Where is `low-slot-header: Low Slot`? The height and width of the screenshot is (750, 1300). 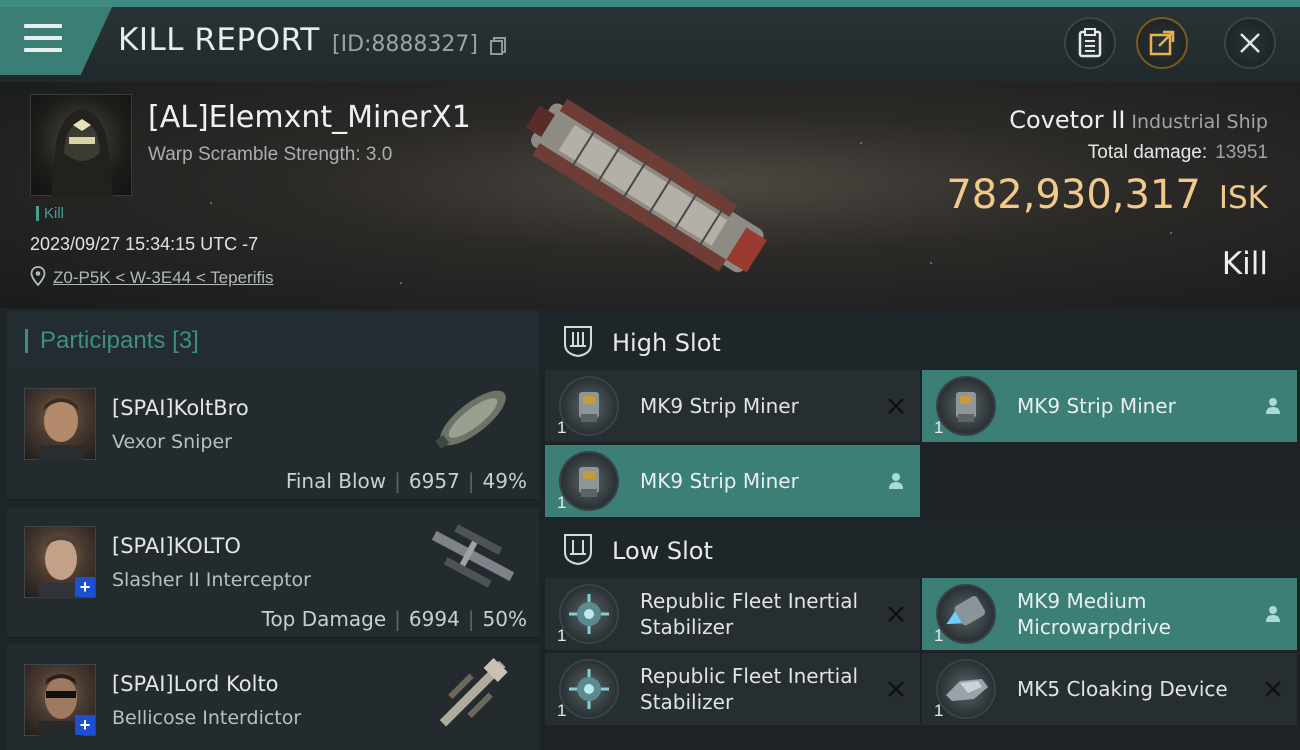 low-slot-header: Low Slot is located at coordinates (921, 549).